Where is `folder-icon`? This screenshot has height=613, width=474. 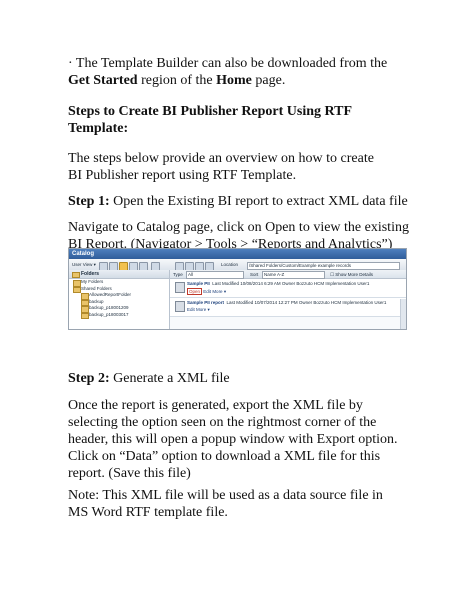
folder-icon is located at coordinates (85, 315).